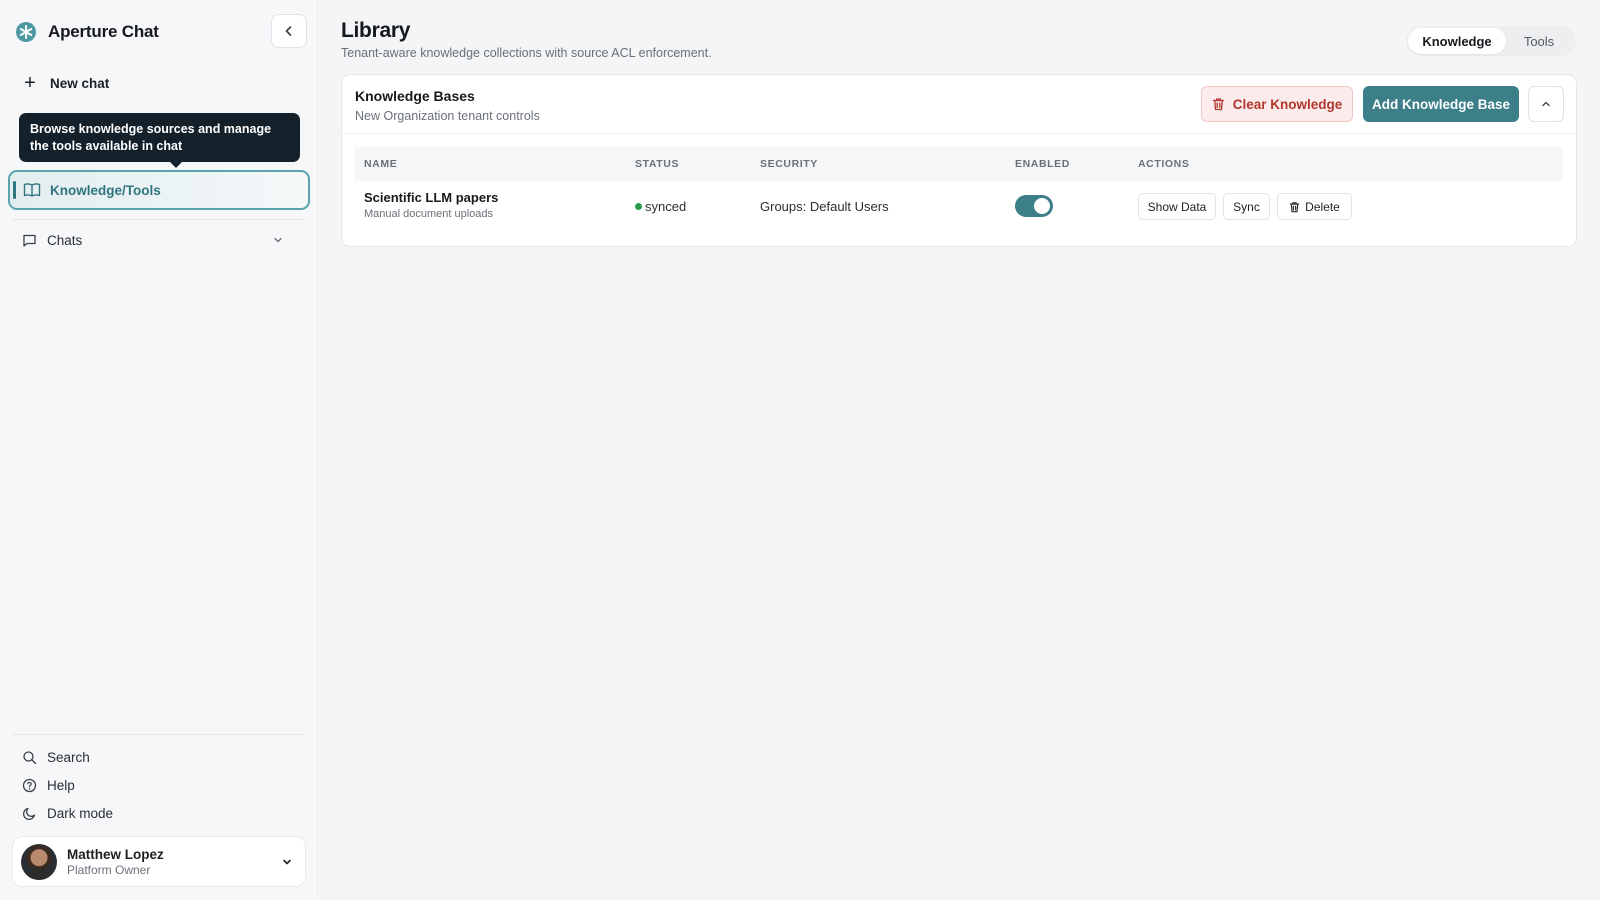 The height and width of the screenshot is (900, 1600). I want to click on sidebar-item-label: Knowledge/Tools, so click(105, 190).